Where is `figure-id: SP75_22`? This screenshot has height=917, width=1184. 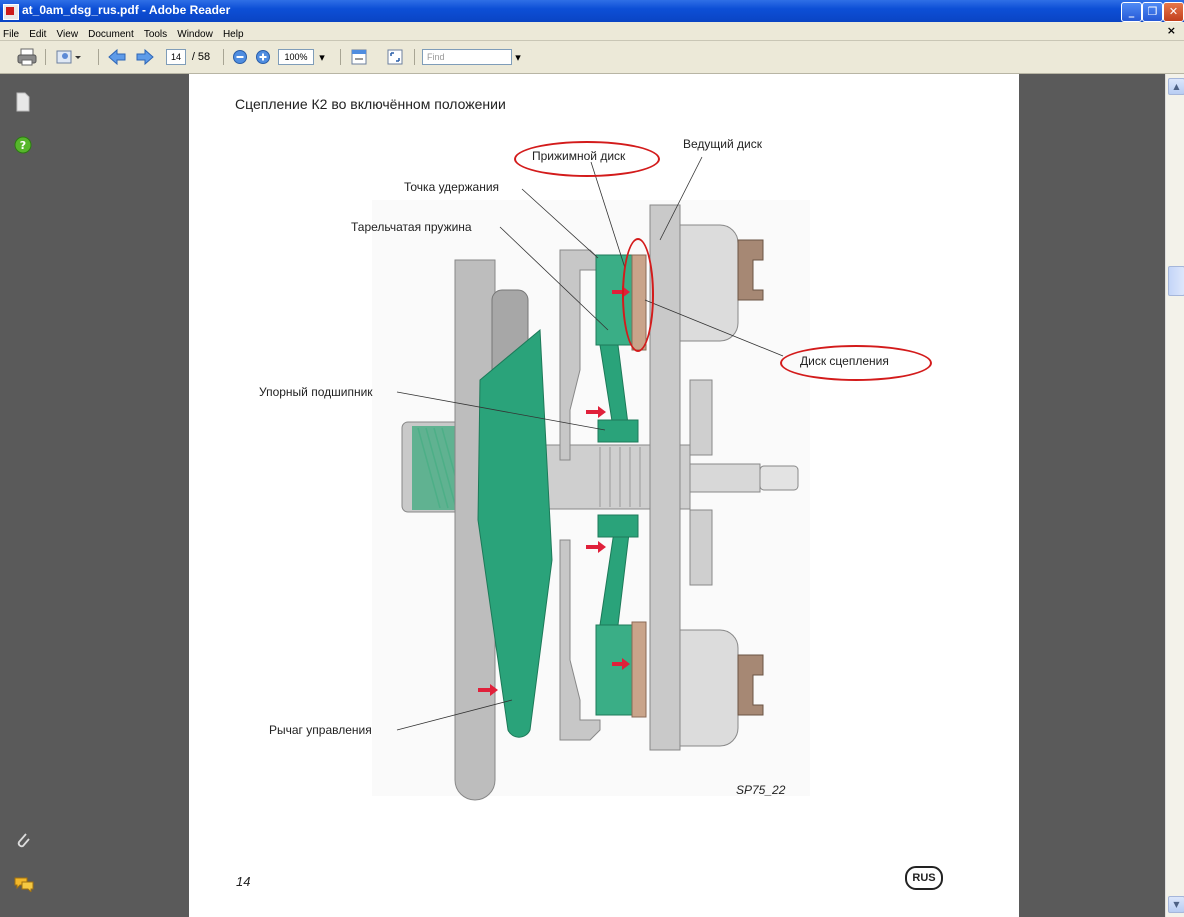 figure-id: SP75_22 is located at coordinates (761, 790).